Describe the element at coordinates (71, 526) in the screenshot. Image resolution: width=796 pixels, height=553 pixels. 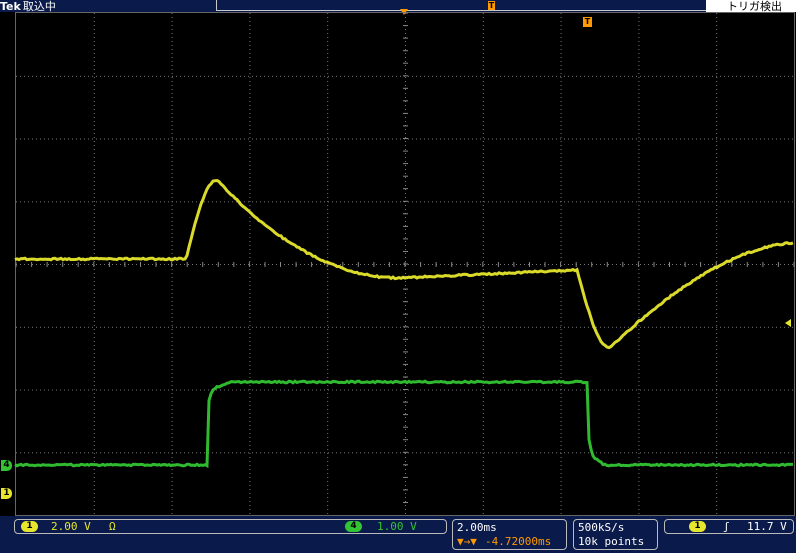
I see `channel-1-scale: 2.00 V` at that location.